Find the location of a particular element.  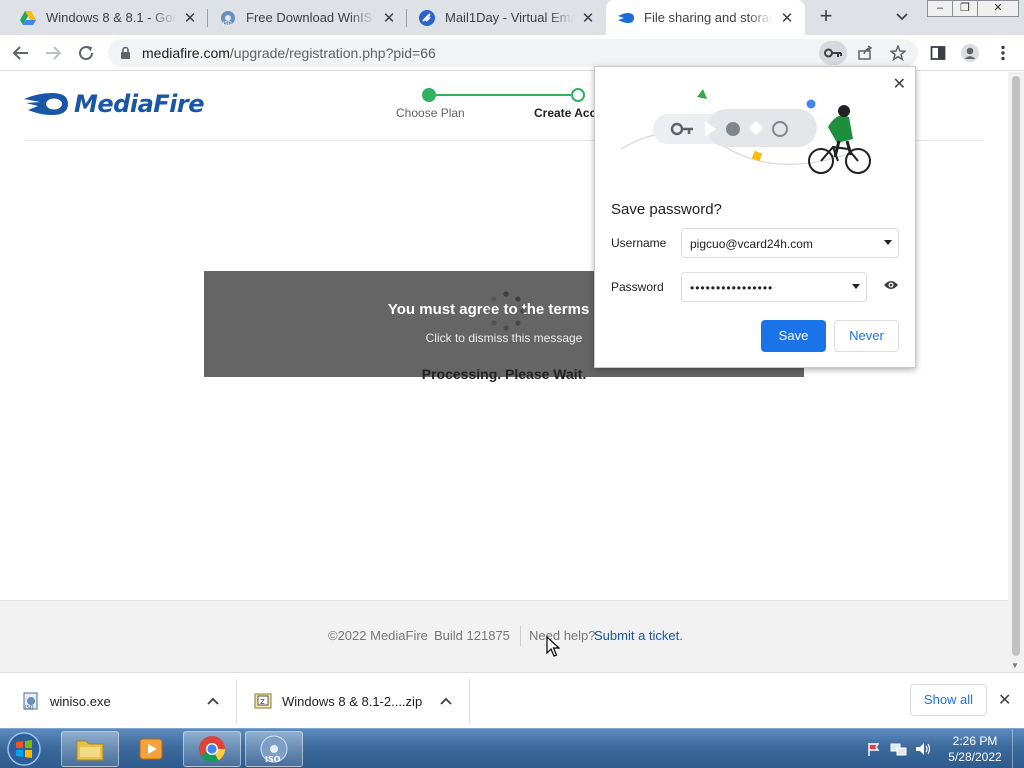

start-button-icon is located at coordinates (24, 749).